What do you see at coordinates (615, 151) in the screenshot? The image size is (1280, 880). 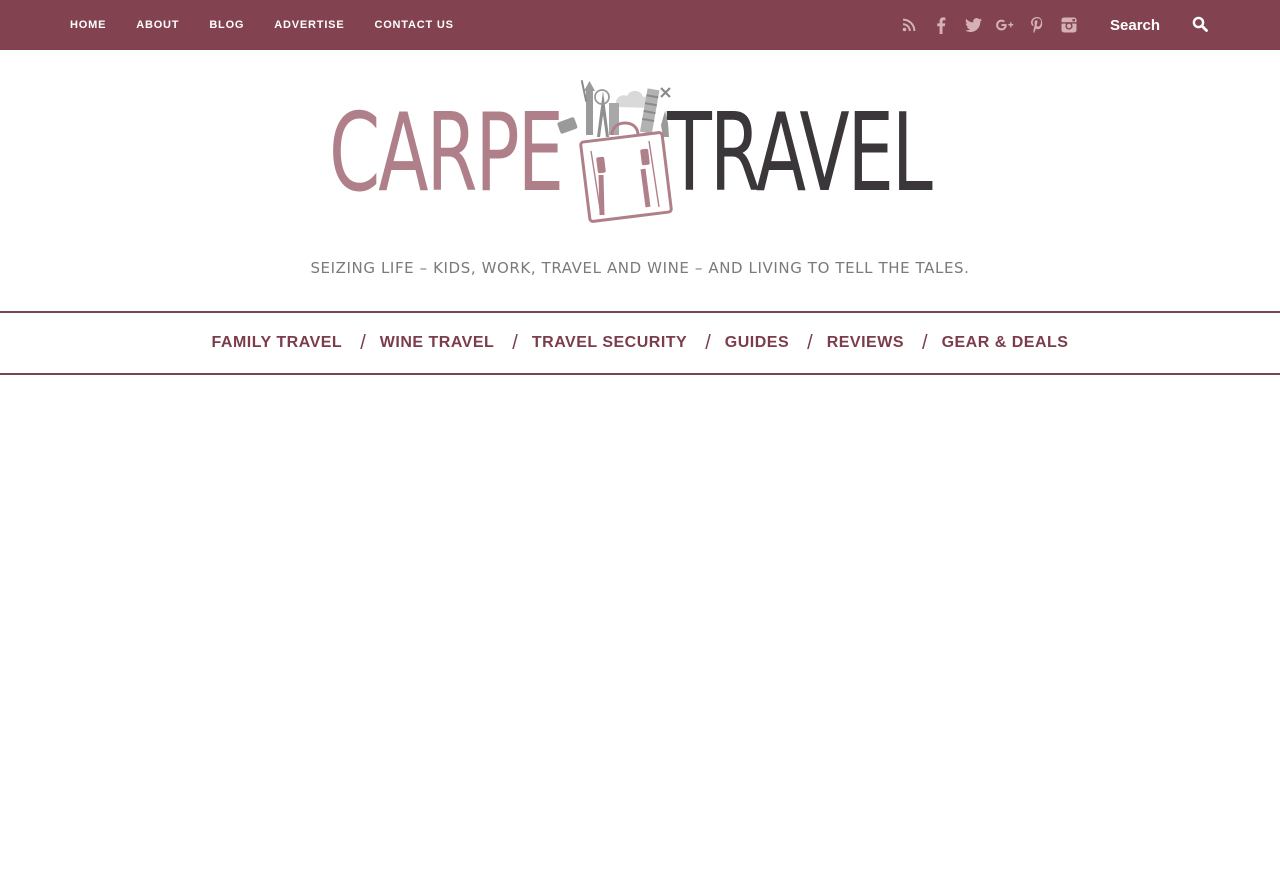 I see `suitcase-landmarks-icon` at bounding box center [615, 151].